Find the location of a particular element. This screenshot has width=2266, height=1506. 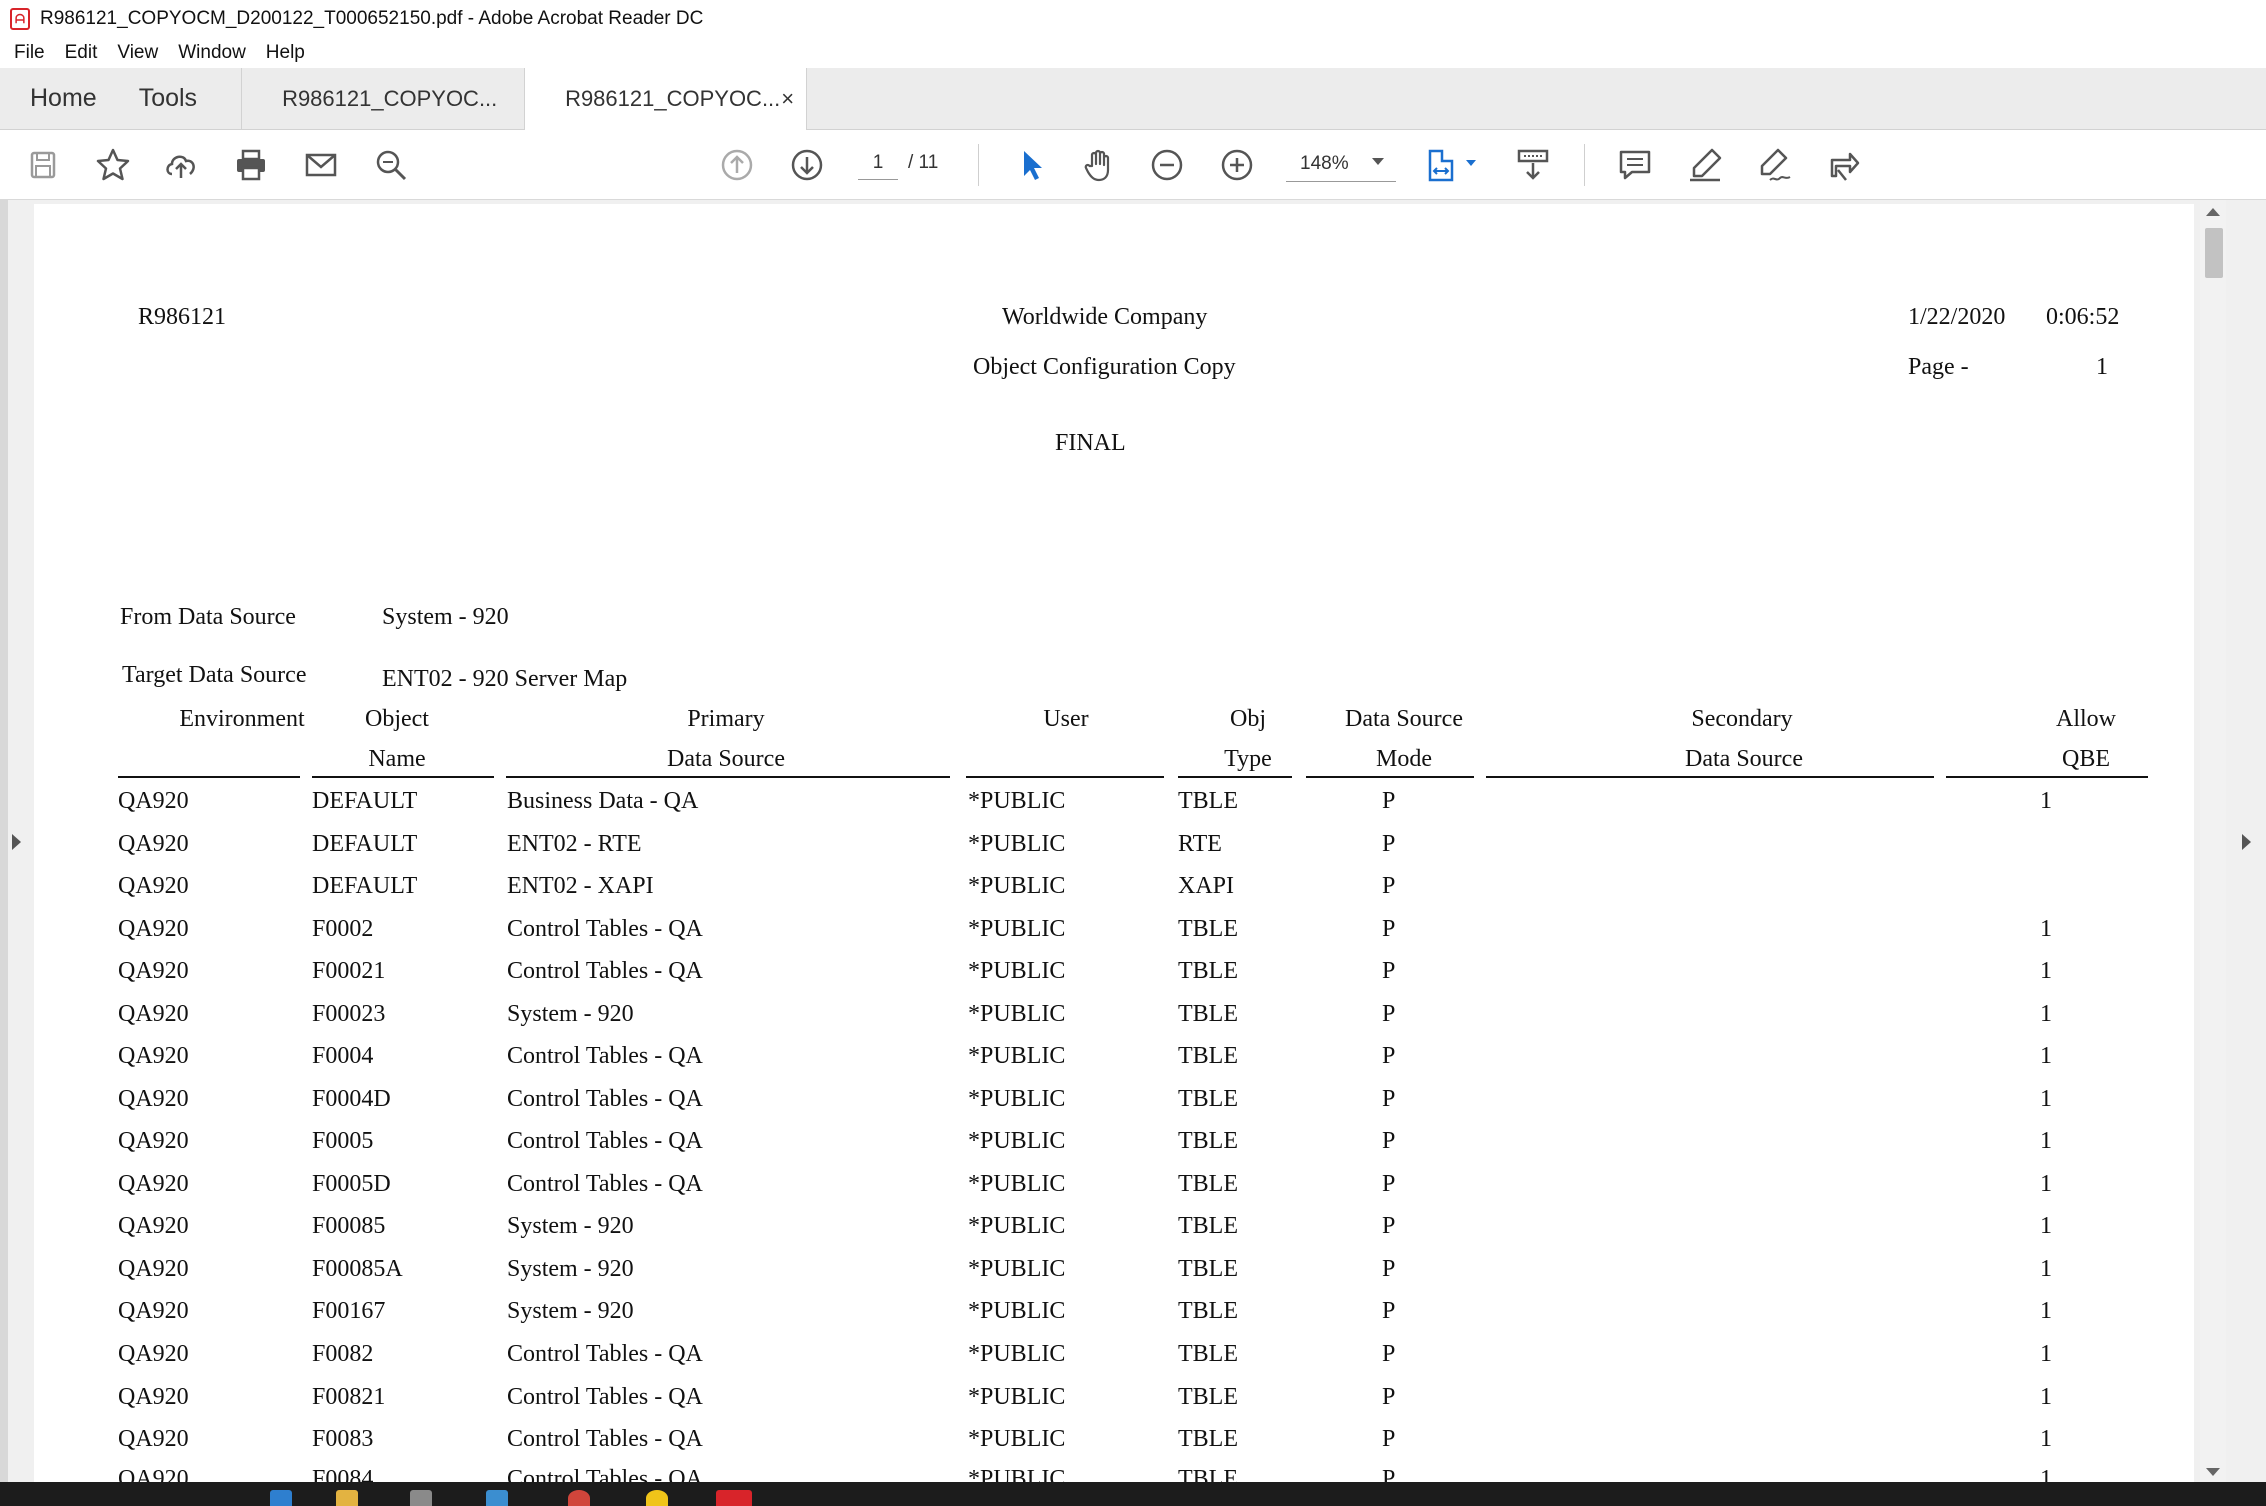

expand-right-panel-icon is located at coordinates (2246, 842).